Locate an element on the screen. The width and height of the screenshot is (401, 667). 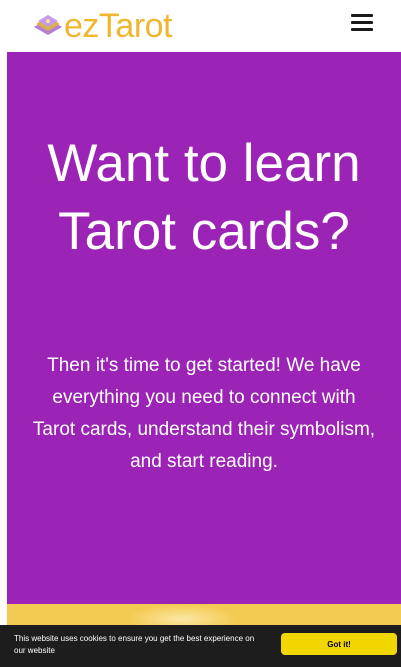
site-logo: ezTarot is located at coordinates (101, 26).